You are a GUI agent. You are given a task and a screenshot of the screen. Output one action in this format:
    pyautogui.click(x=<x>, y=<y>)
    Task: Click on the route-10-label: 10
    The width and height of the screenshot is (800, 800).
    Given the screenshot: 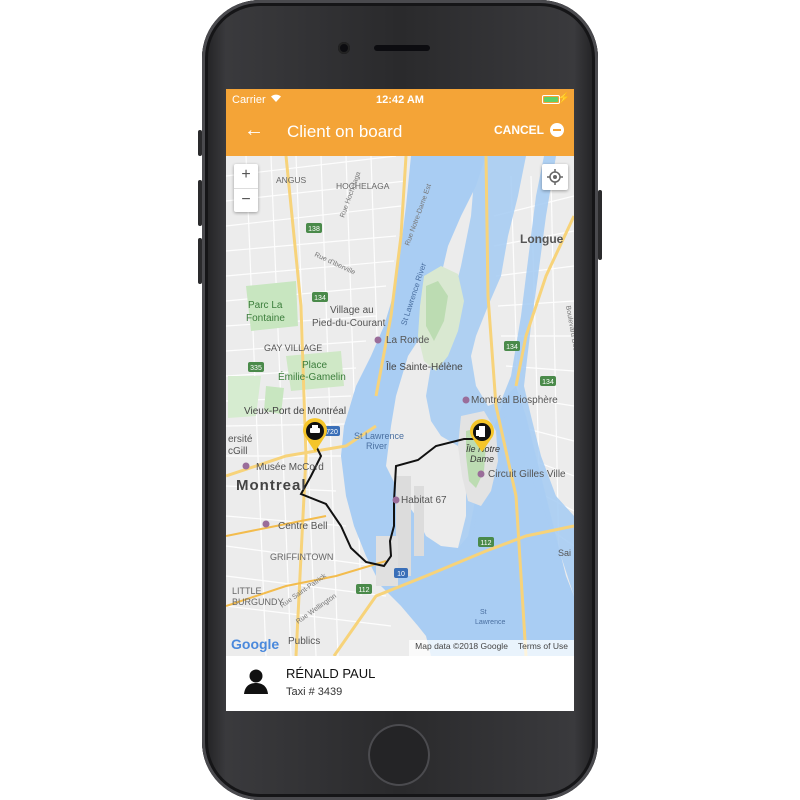 What is the action you would take?
    pyautogui.click(x=401, y=574)
    